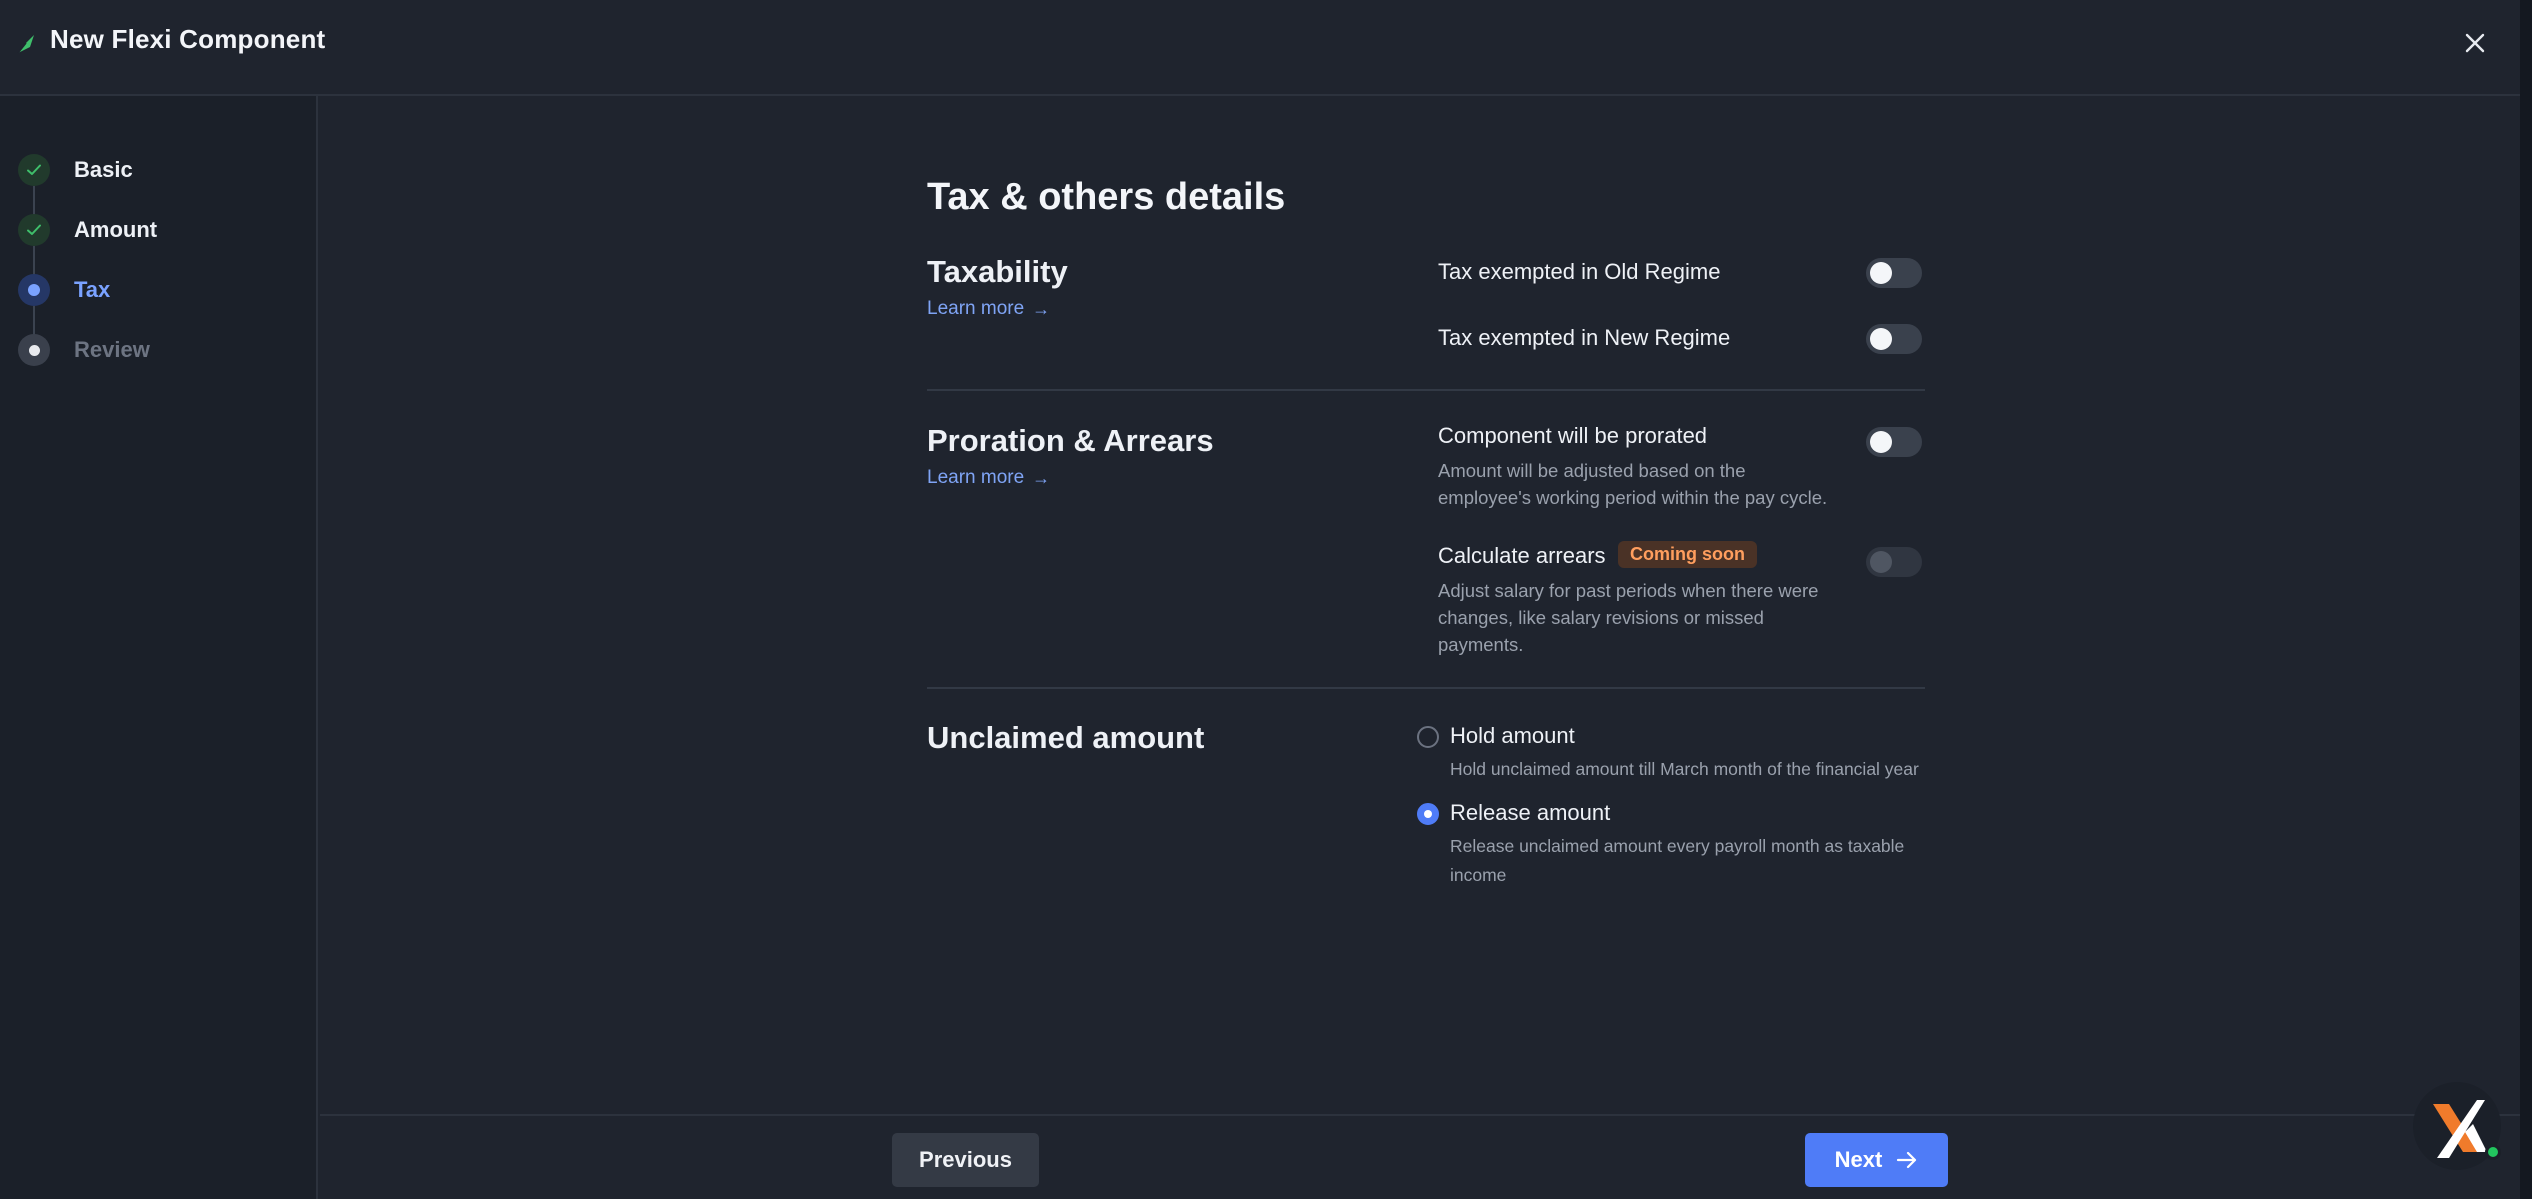 The width and height of the screenshot is (2532, 1199). Describe the element at coordinates (1858, 1159) in the screenshot. I see `next-button-label: Next` at that location.